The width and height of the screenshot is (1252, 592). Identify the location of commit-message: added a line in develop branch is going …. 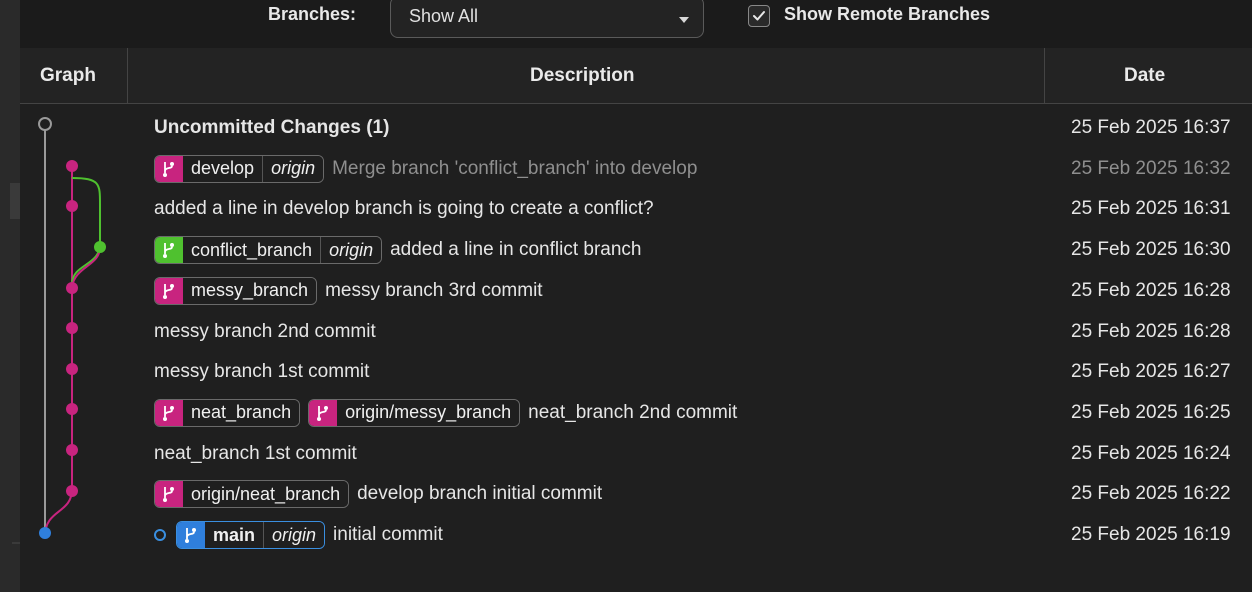
(404, 209).